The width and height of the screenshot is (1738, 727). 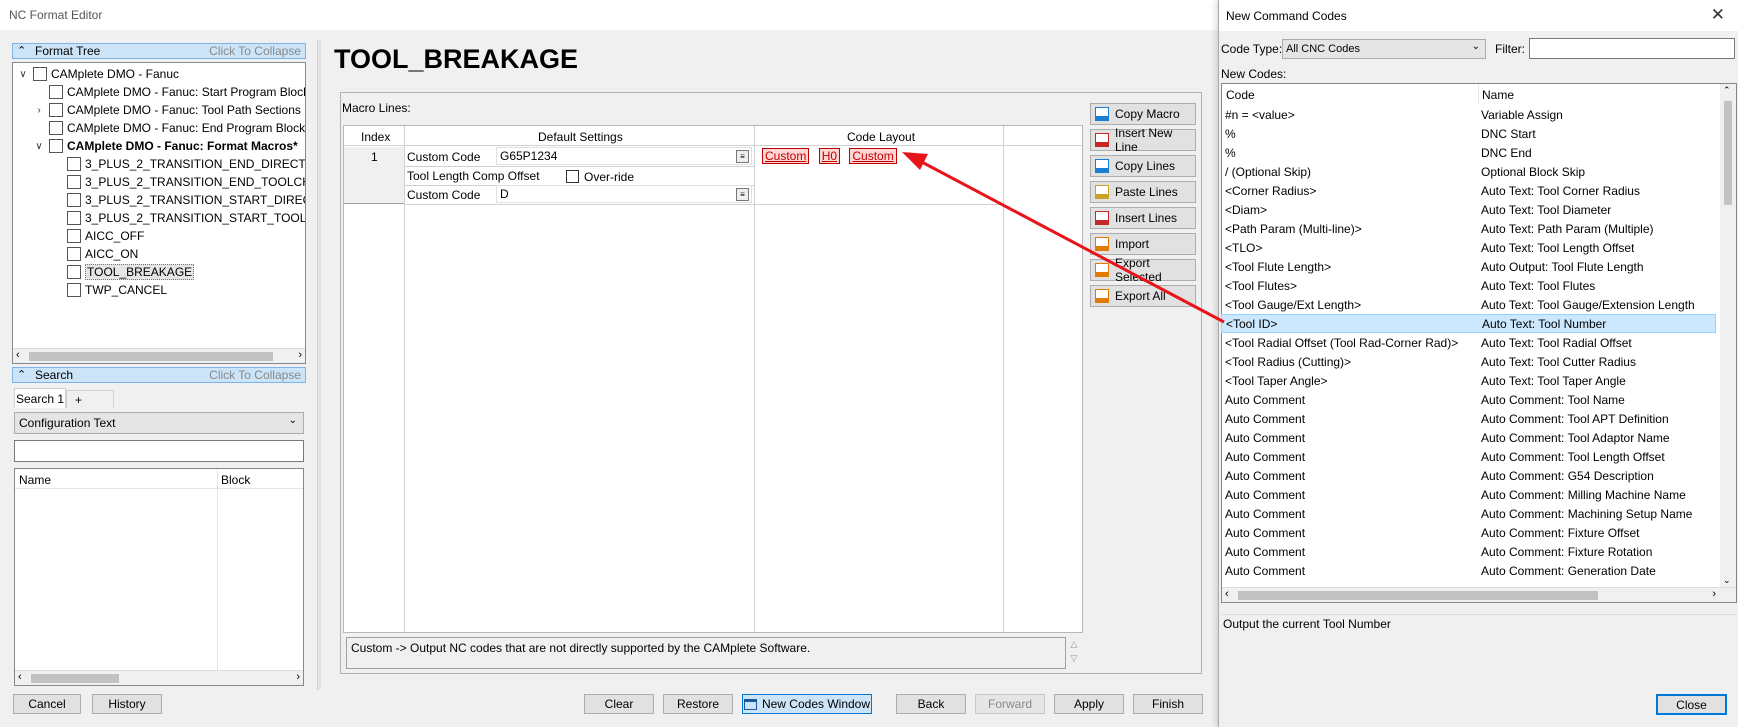 I want to click on layout-code-h0: H0, so click(x=829, y=156).